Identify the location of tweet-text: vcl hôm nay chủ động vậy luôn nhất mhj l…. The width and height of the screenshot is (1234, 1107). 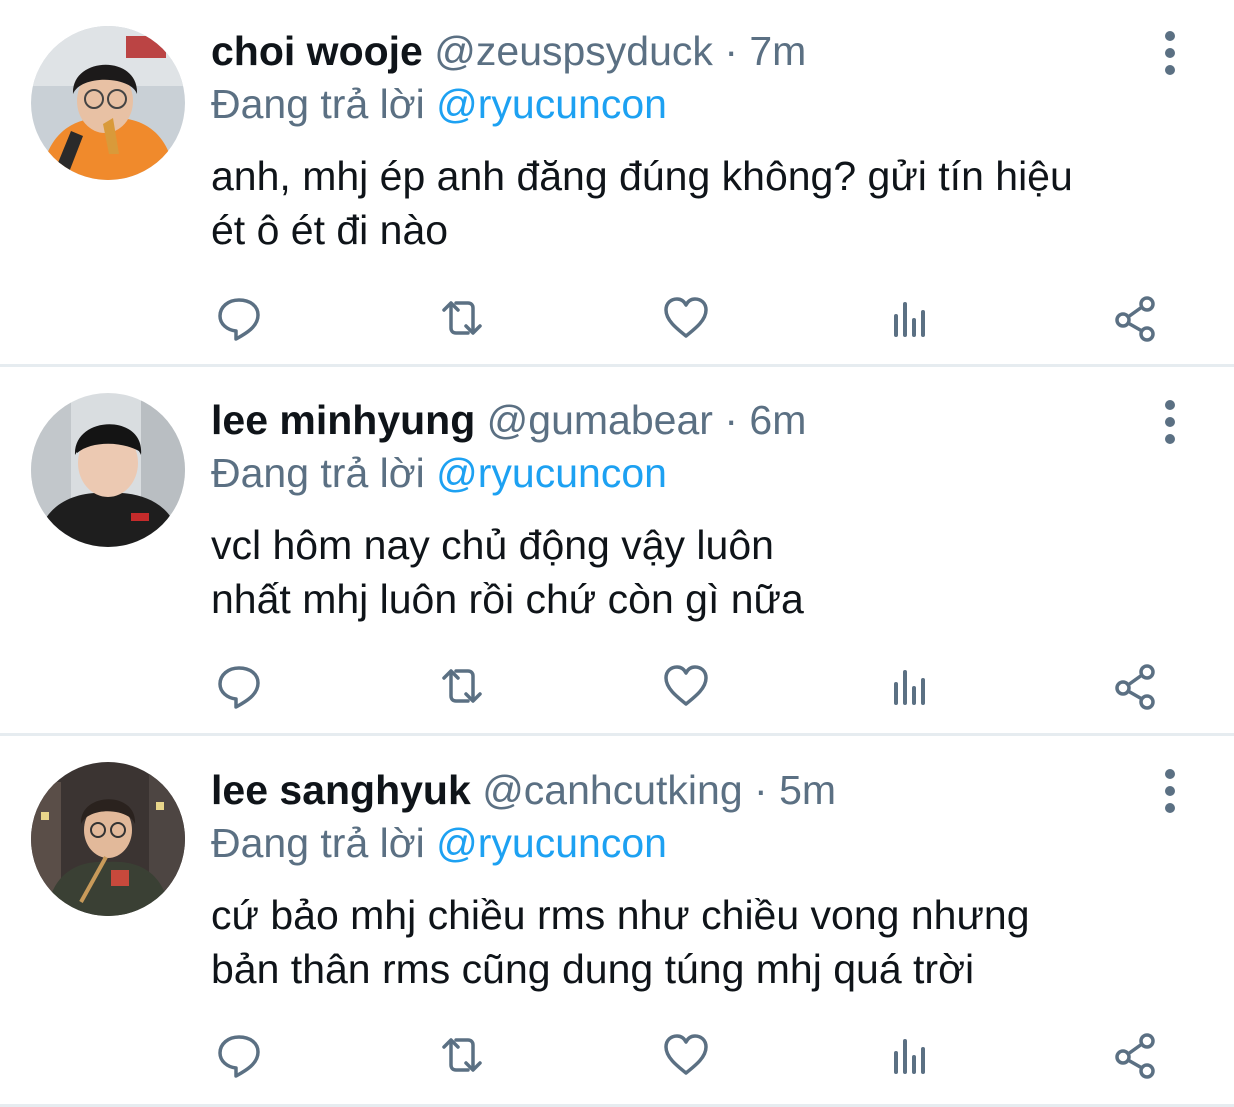
(507, 572).